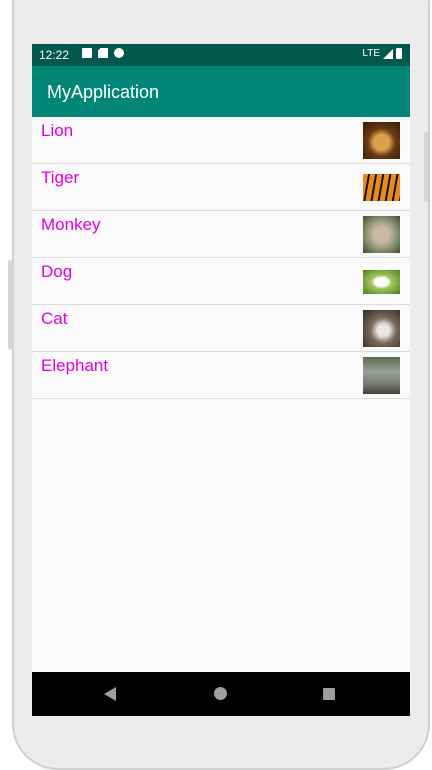 Image resolution: width=432 pixels, height=770 pixels. I want to click on lion-thumbnail, so click(381, 140).